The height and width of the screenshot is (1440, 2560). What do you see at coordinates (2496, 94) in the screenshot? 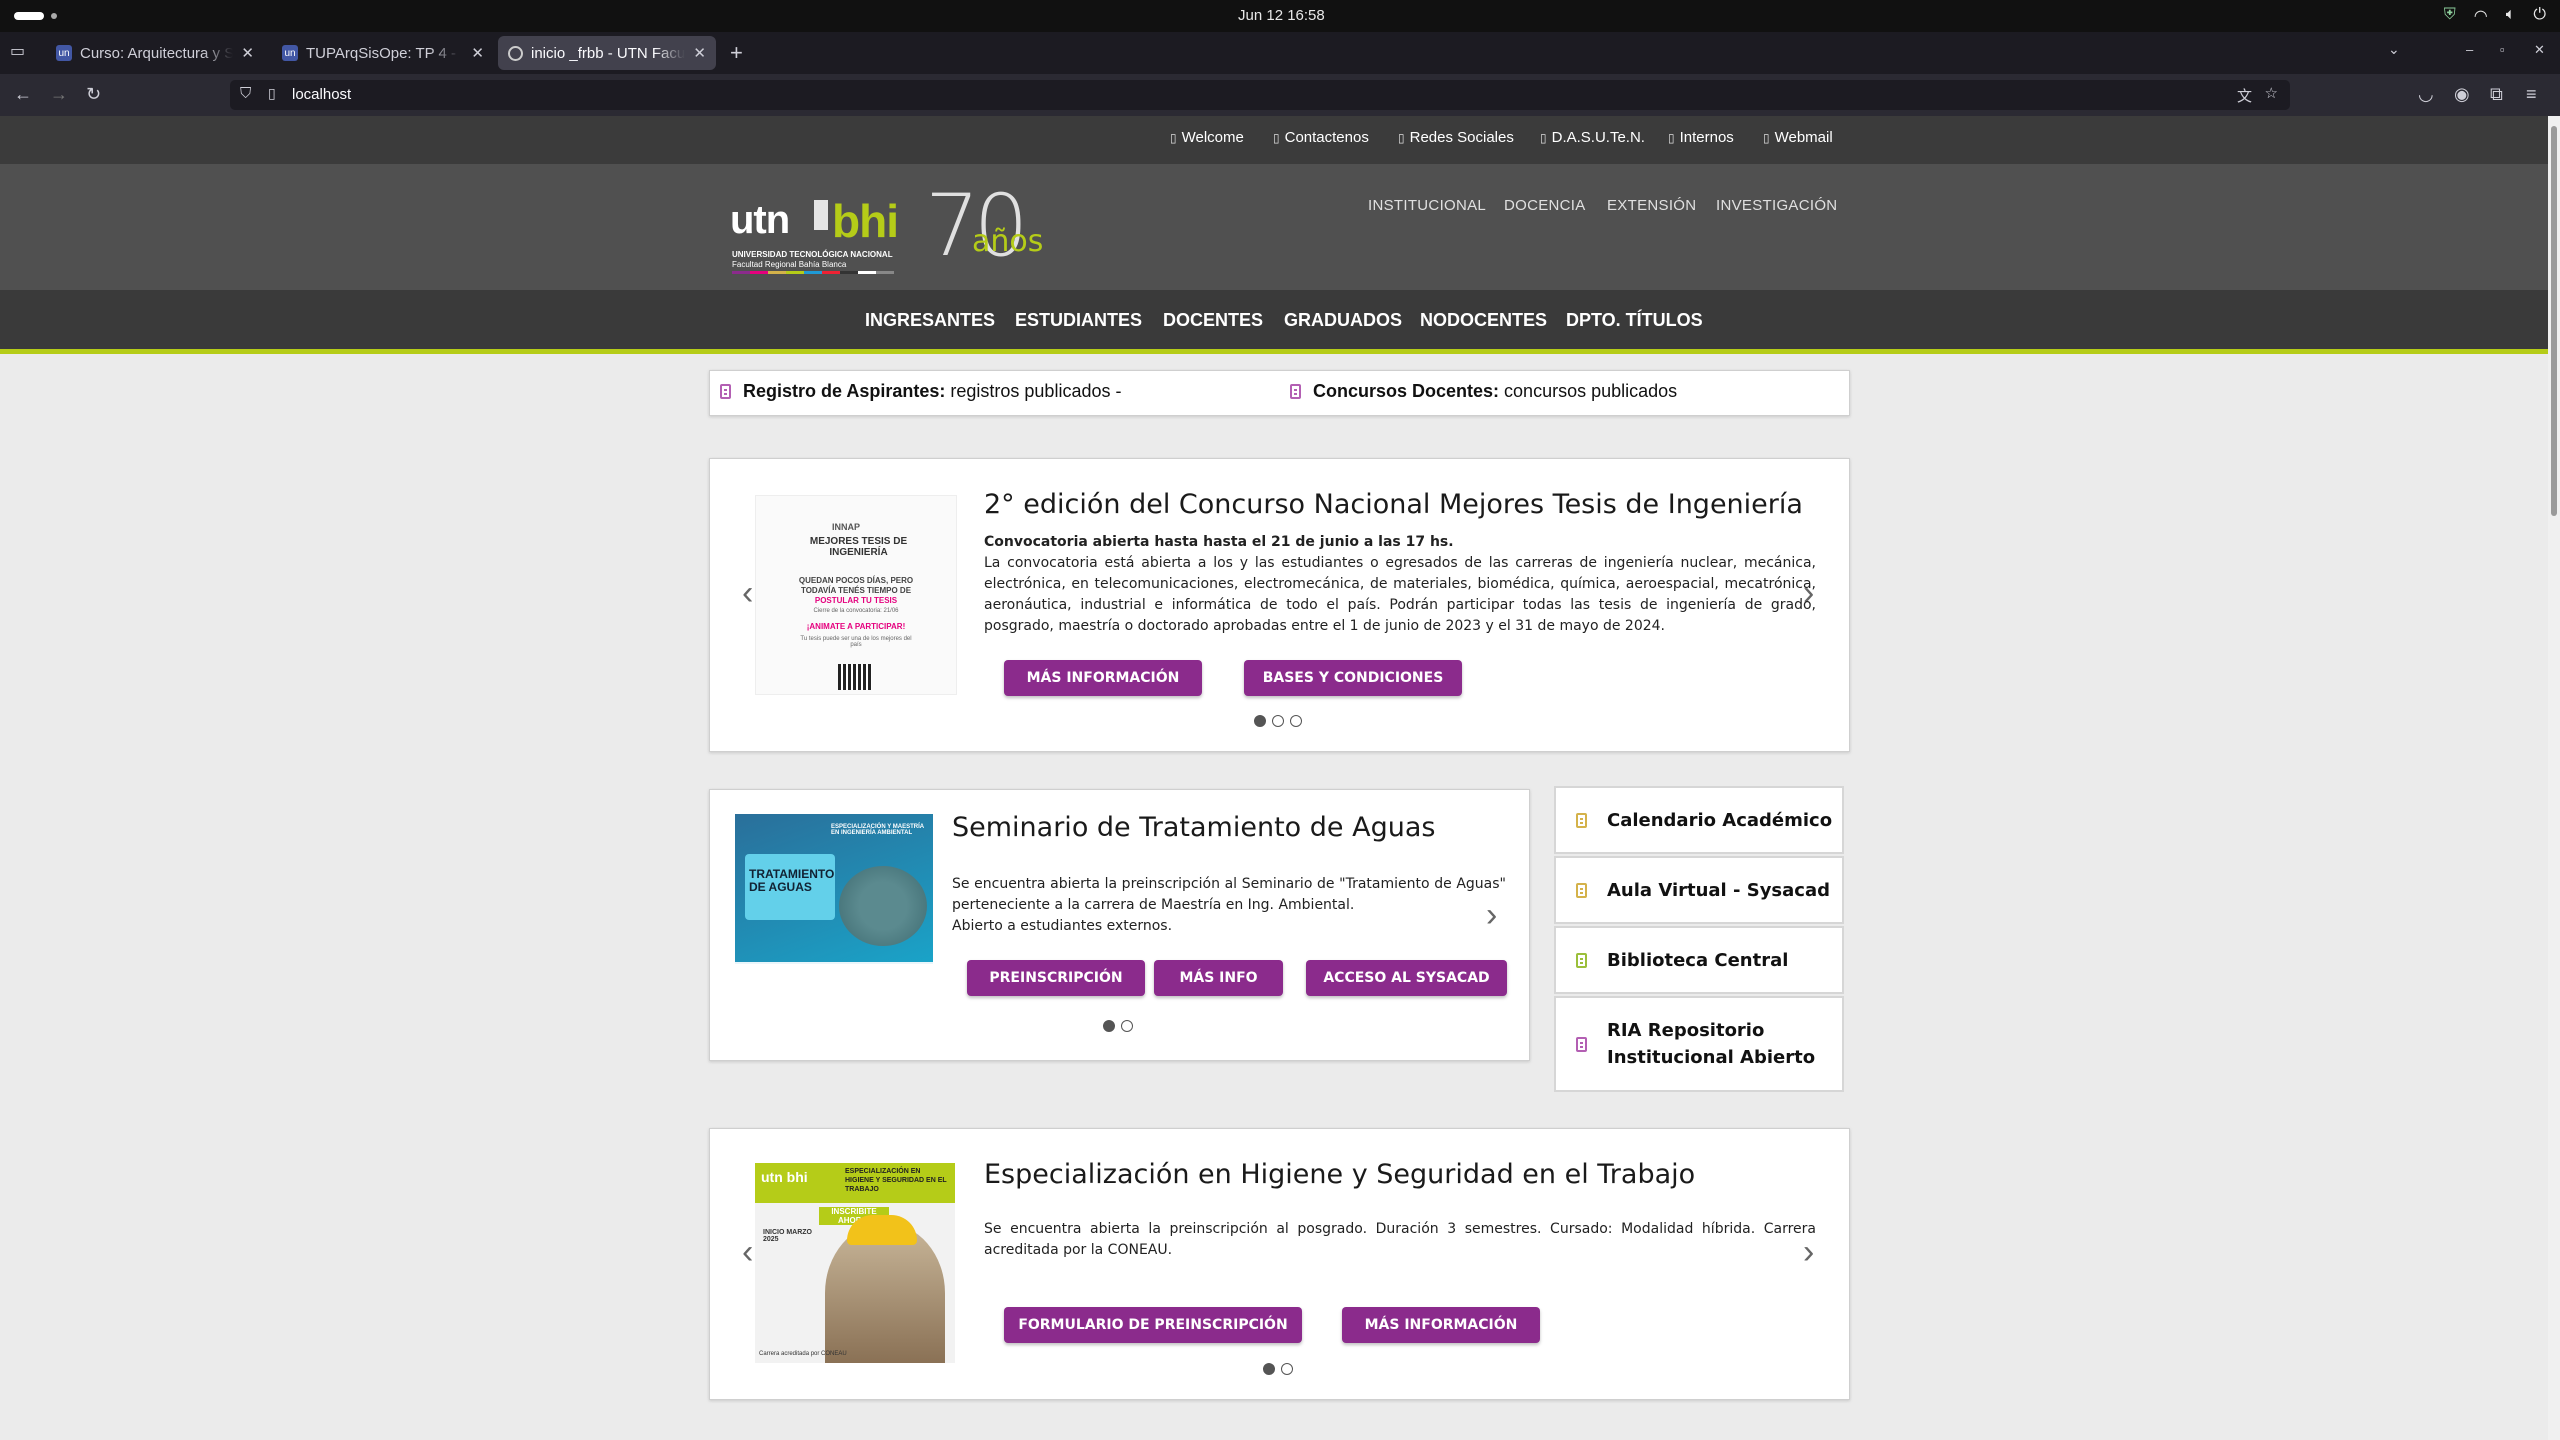
I see `extensions-icon: ⧉` at bounding box center [2496, 94].